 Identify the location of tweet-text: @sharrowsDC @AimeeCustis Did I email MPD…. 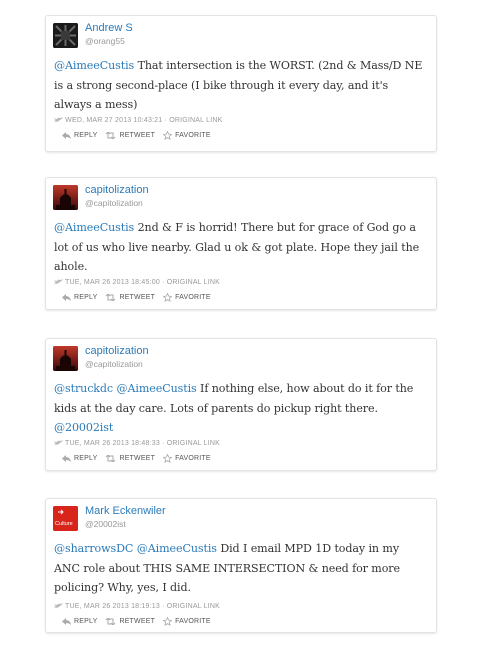
(240, 568).